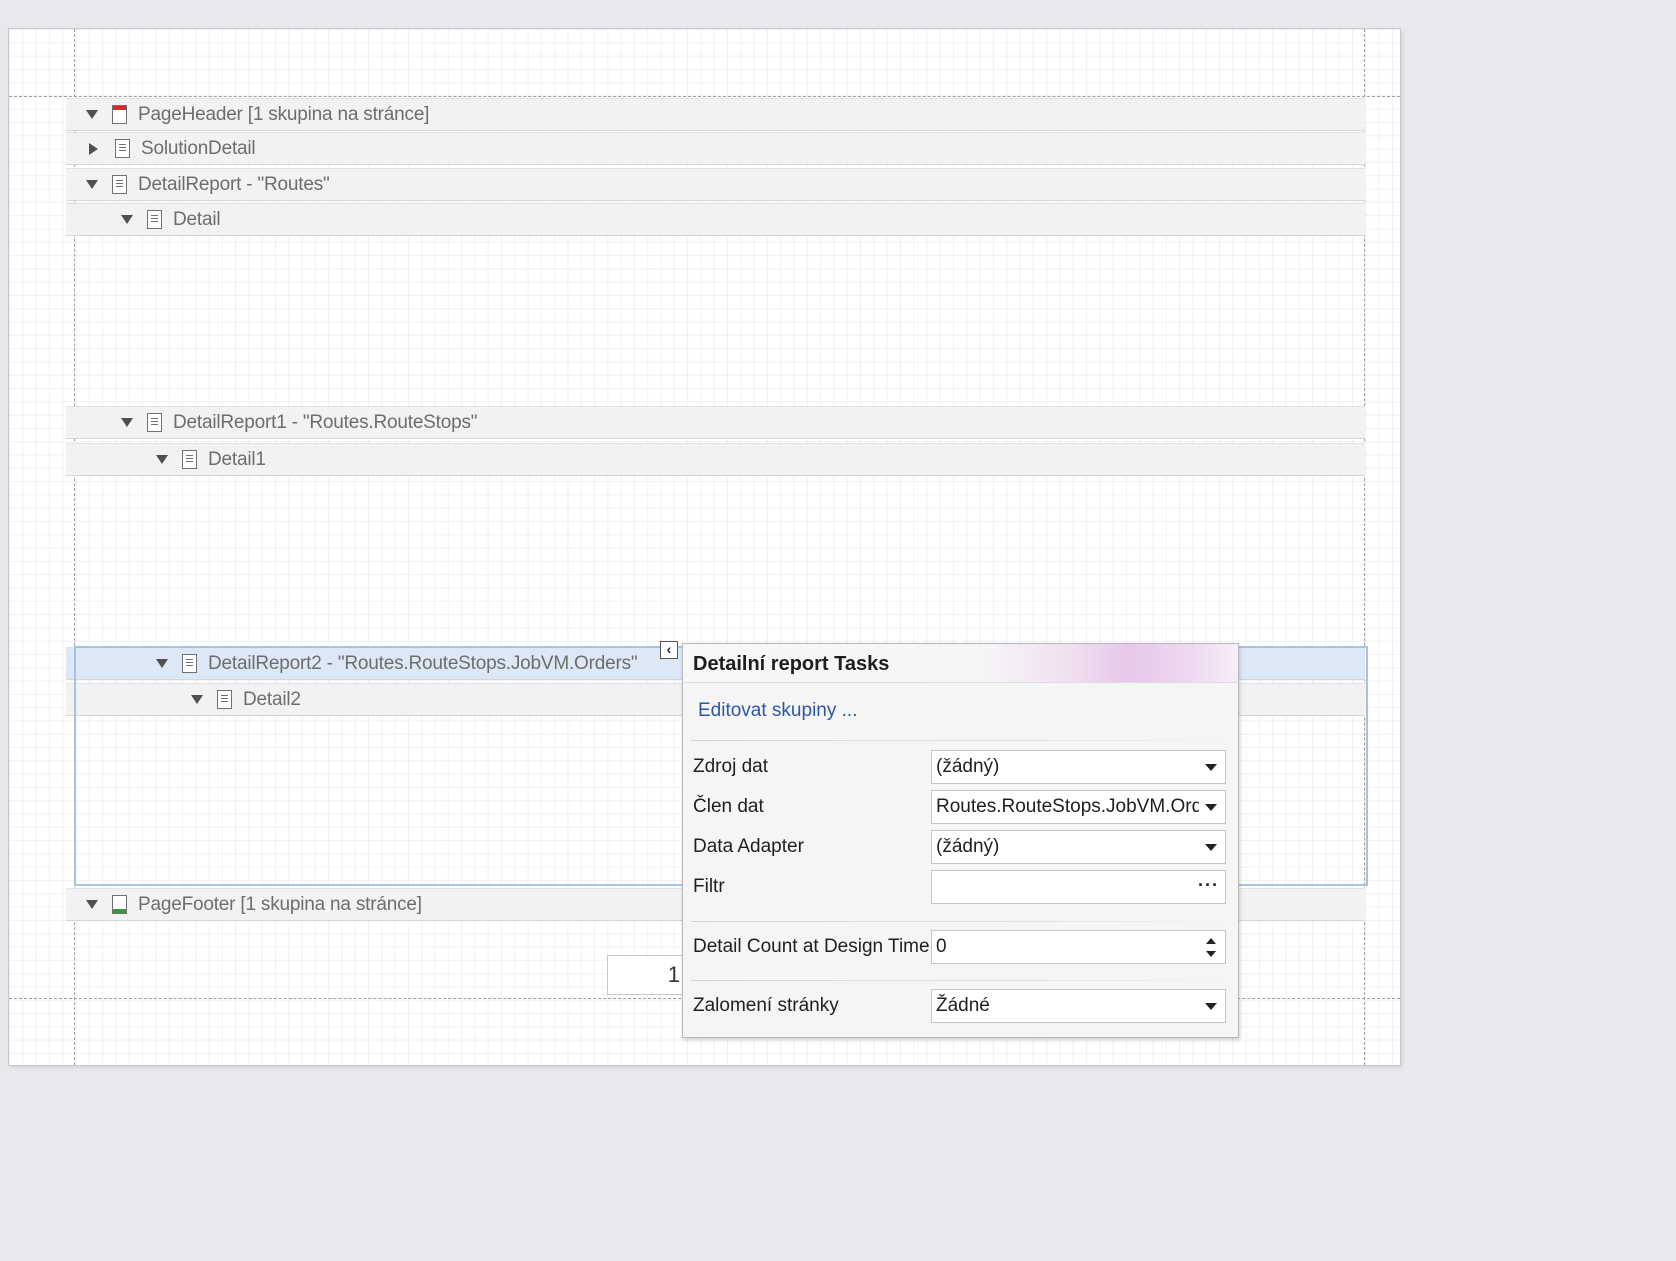 Image resolution: width=1676 pixels, height=1261 pixels. I want to click on band-detailreport1: DetailReport1 - "Routes.RouteStops", so click(715, 422).